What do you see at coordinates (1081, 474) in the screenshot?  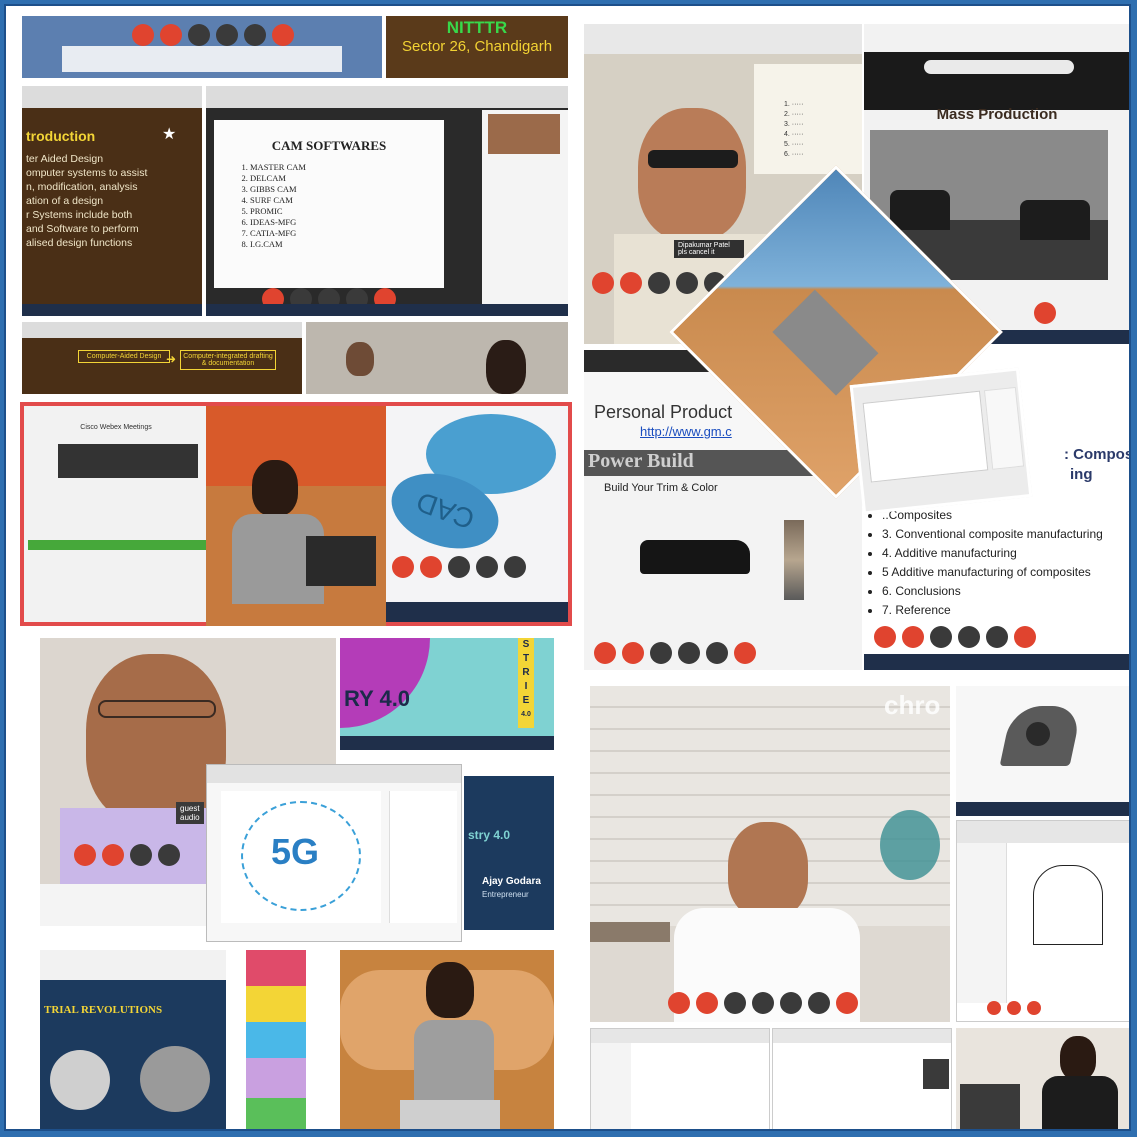 I see `outline-heading-2: ing` at bounding box center [1081, 474].